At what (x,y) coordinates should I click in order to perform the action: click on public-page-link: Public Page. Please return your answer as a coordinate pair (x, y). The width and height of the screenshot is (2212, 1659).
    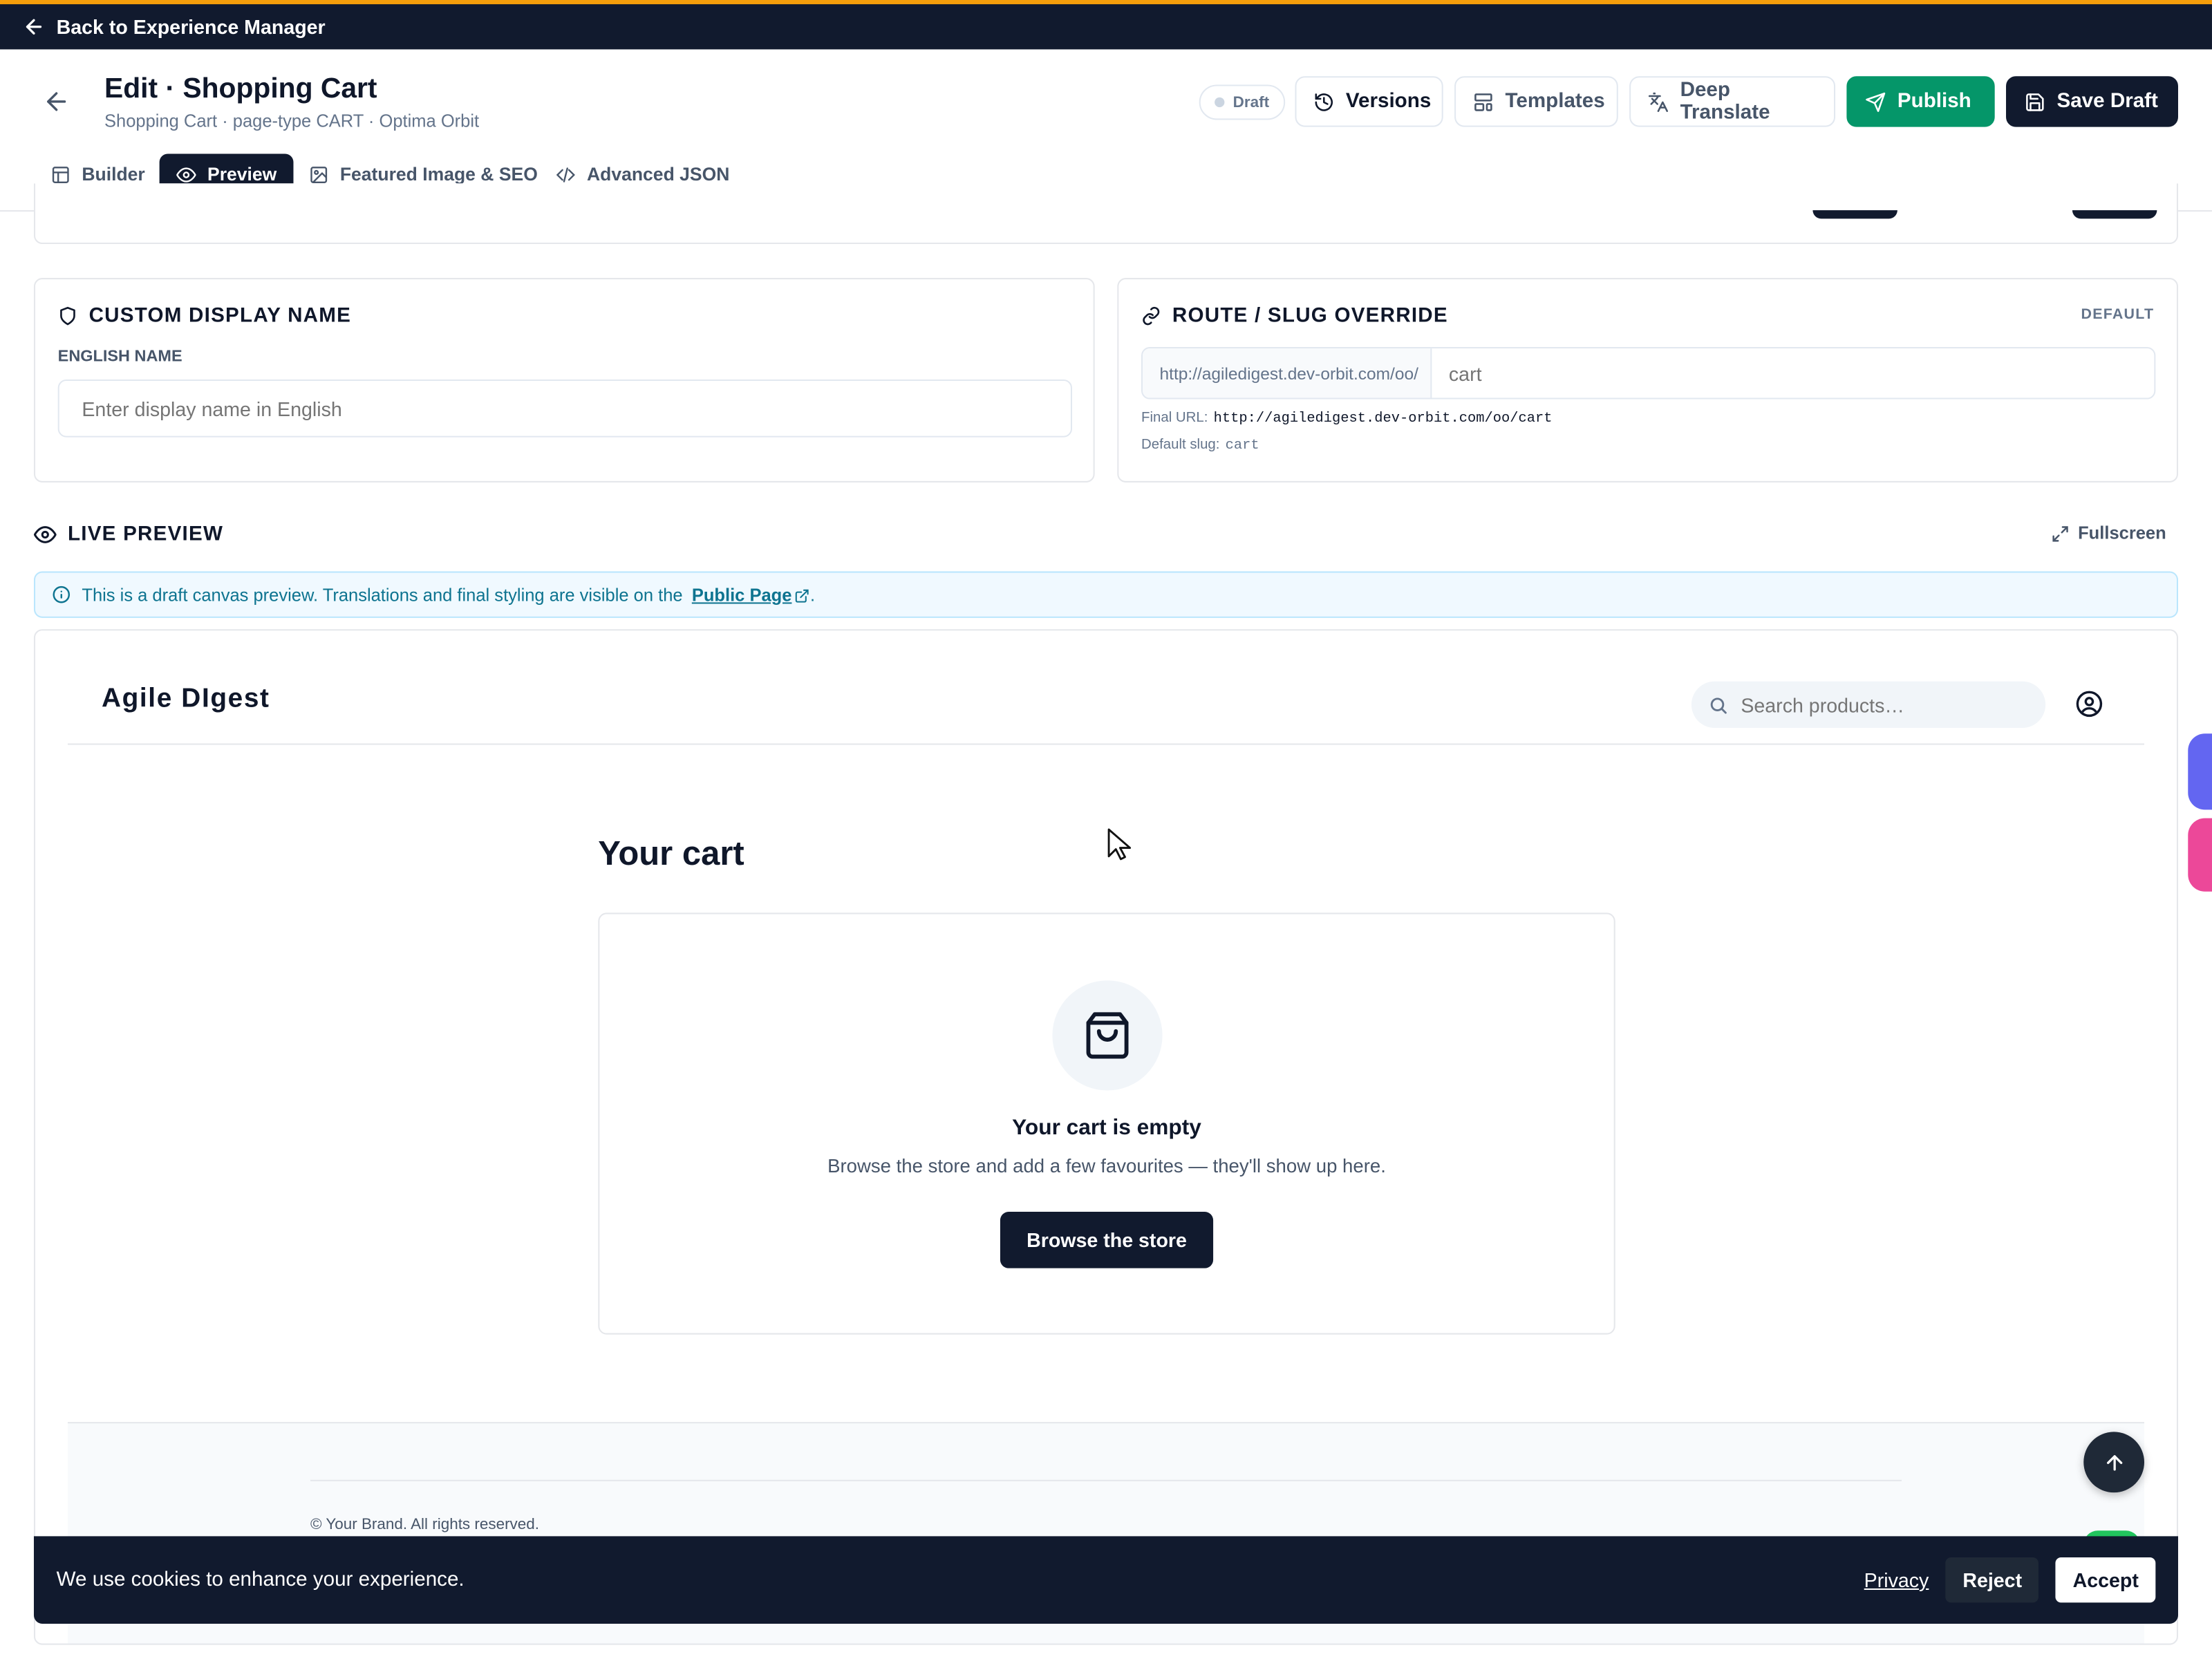
    Looking at the image, I should click on (742, 595).